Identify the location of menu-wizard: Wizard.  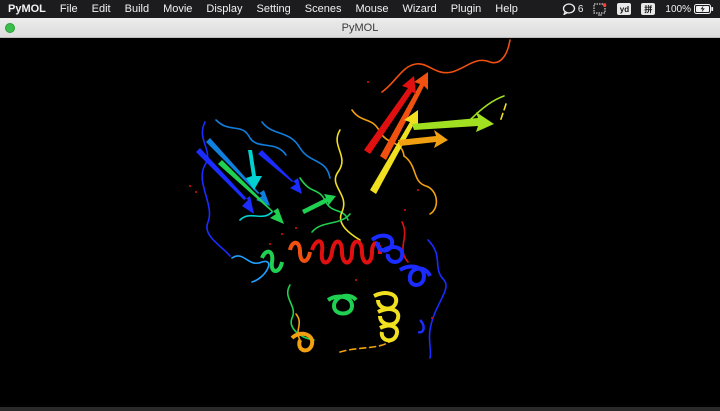
(419, 9).